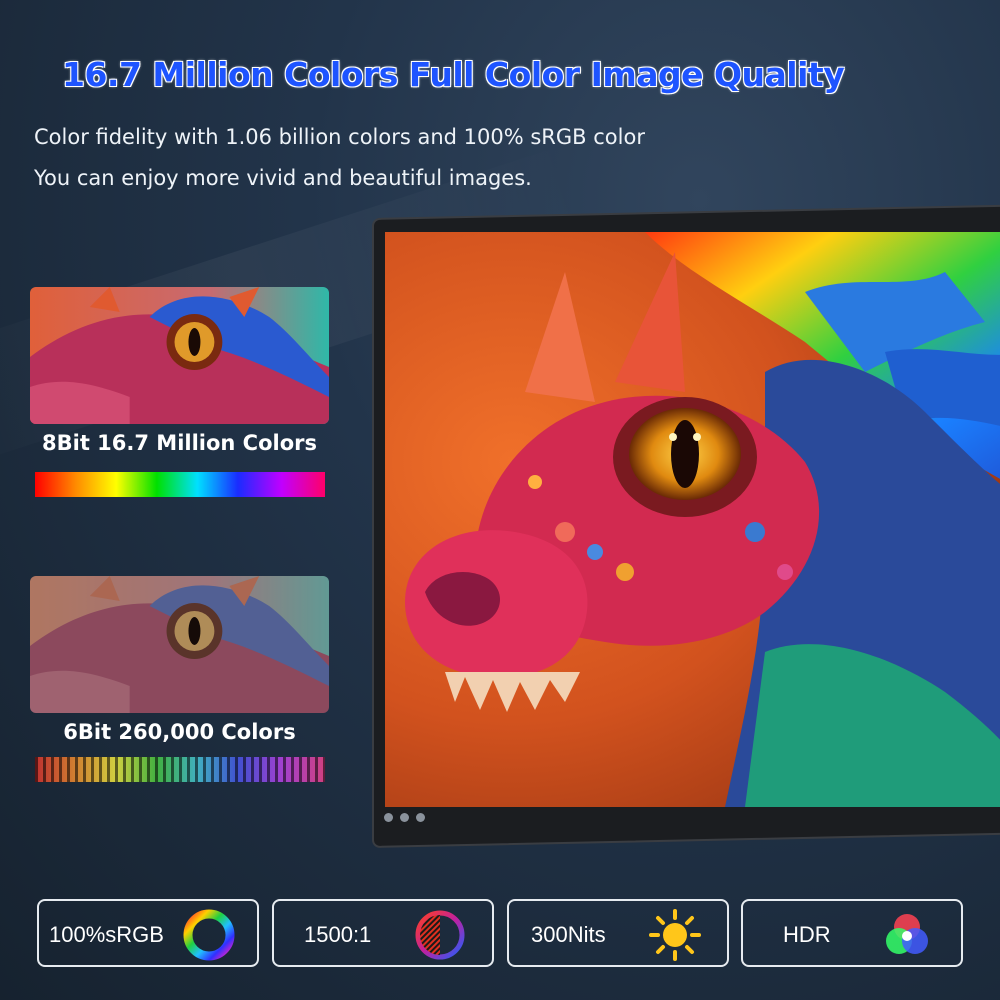  What do you see at coordinates (106, 934) in the screenshot?
I see `feature-label: 100%sRGB` at bounding box center [106, 934].